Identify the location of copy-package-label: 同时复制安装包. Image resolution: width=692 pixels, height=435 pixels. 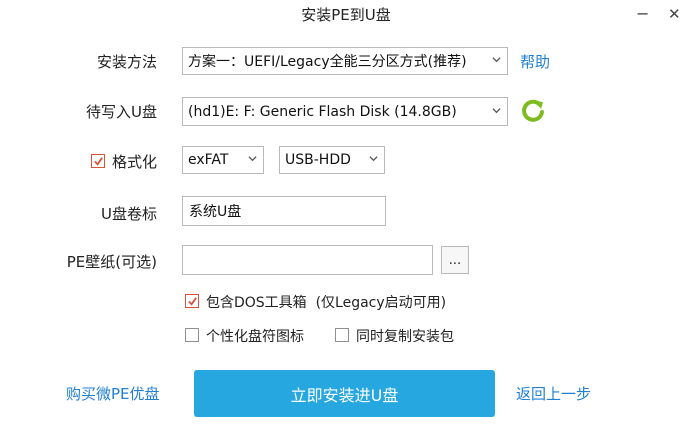
(405, 337).